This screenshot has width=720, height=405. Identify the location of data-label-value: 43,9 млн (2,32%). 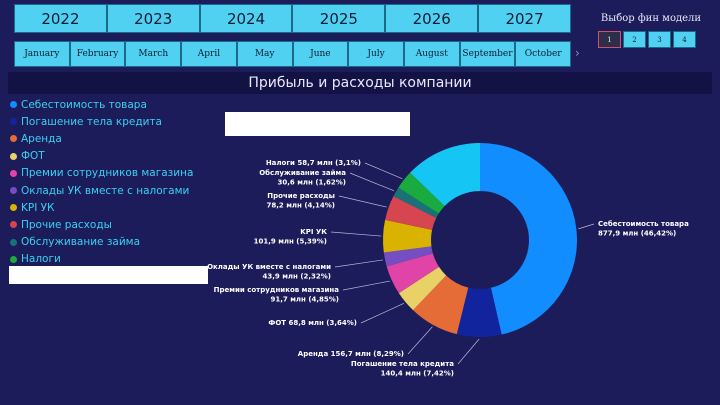
(296, 277).